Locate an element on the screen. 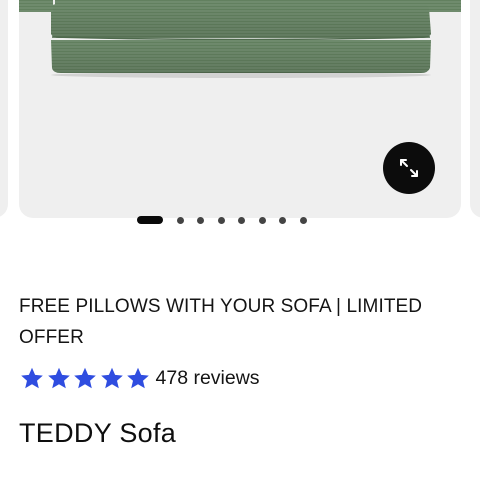 The height and width of the screenshot is (480, 480). previous-card-peek is located at coordinates (4, 109).